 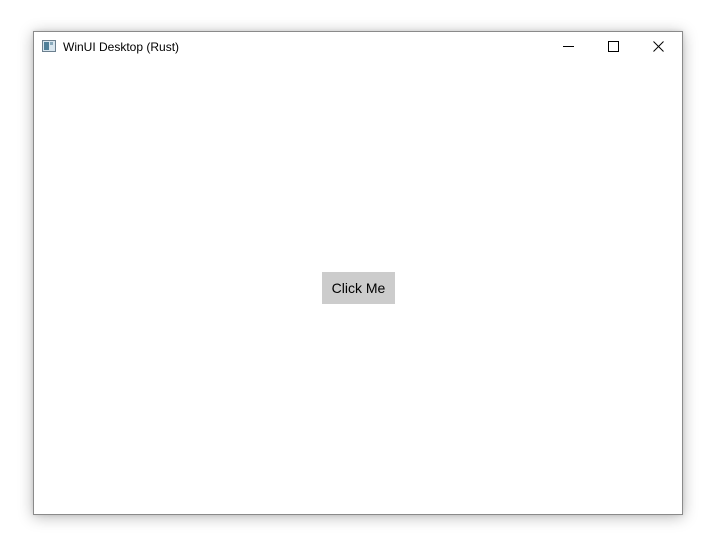 I want to click on minimize-button, so click(x=568, y=47).